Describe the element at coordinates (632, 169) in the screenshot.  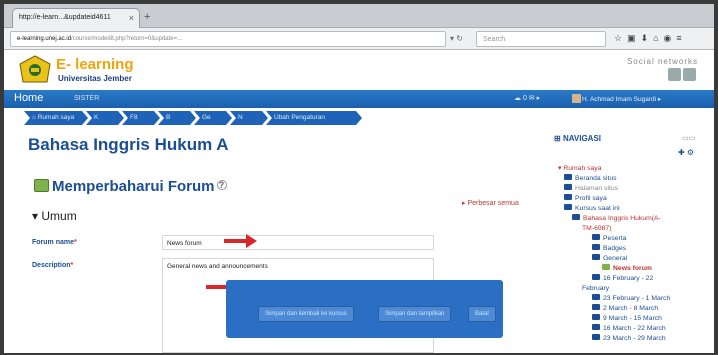
I see `nav-item-rumah-saya: ▾ Rumah saya` at that location.